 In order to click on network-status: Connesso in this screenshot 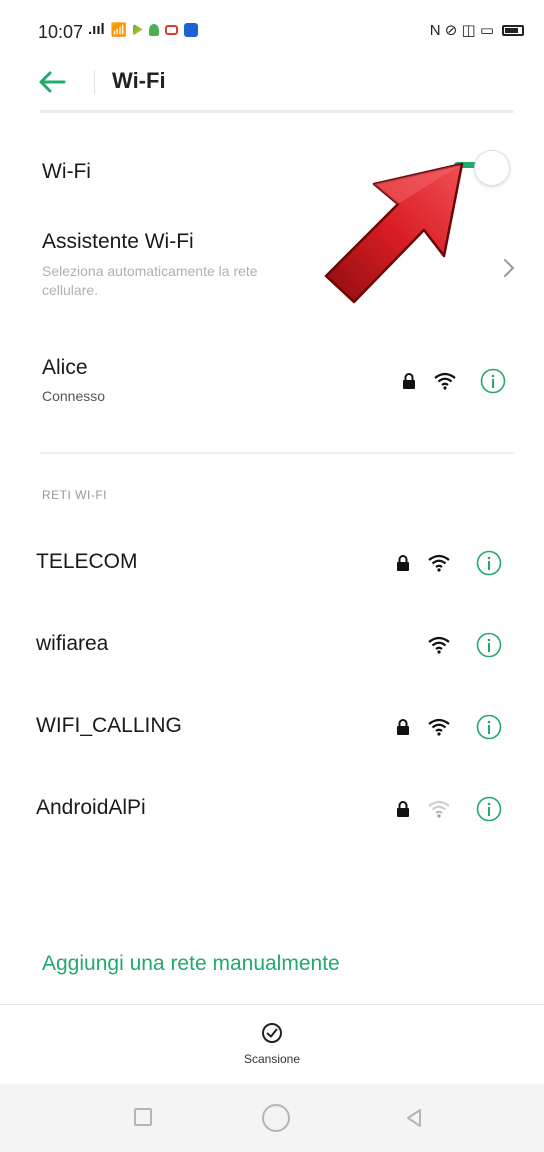, I will do `click(74, 396)`.